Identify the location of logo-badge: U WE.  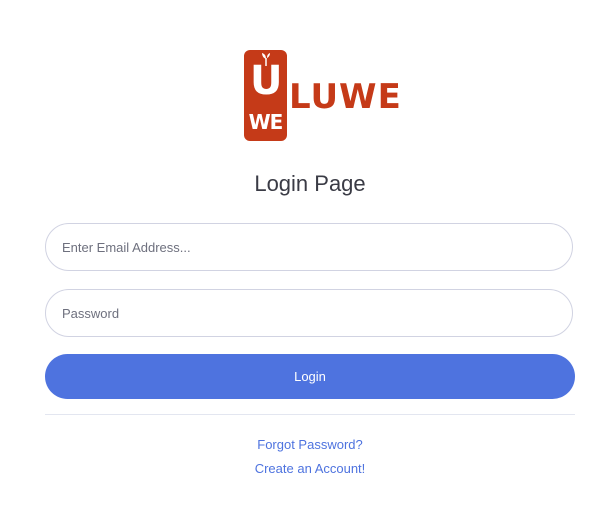
(265, 95).